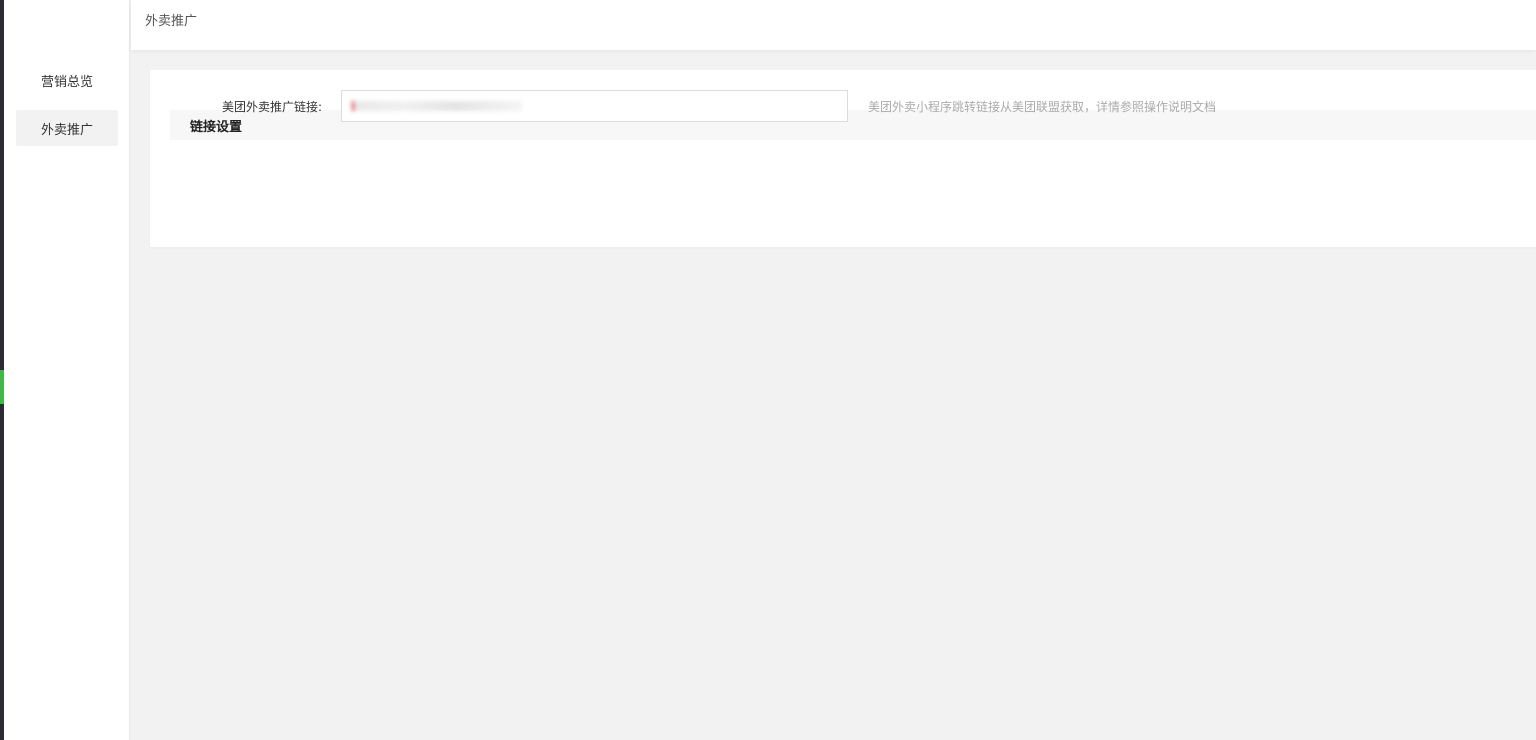 This screenshot has height=740, width=1536. Describe the element at coordinates (833, 25) in the screenshot. I see `top-bar: 外卖推广` at that location.